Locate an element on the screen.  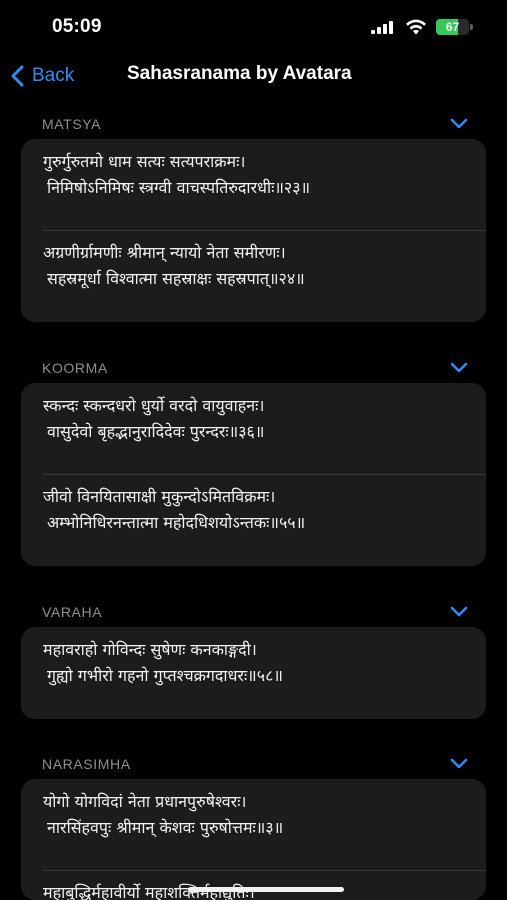
back-label: Back is located at coordinates (53, 75).